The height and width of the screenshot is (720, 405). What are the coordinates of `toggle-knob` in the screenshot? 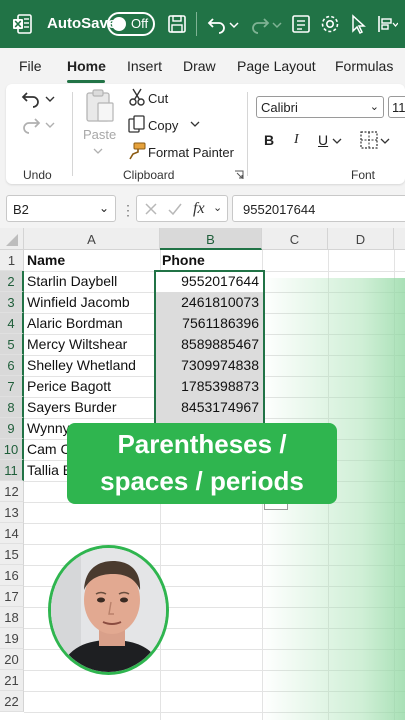 It's located at (119, 24).